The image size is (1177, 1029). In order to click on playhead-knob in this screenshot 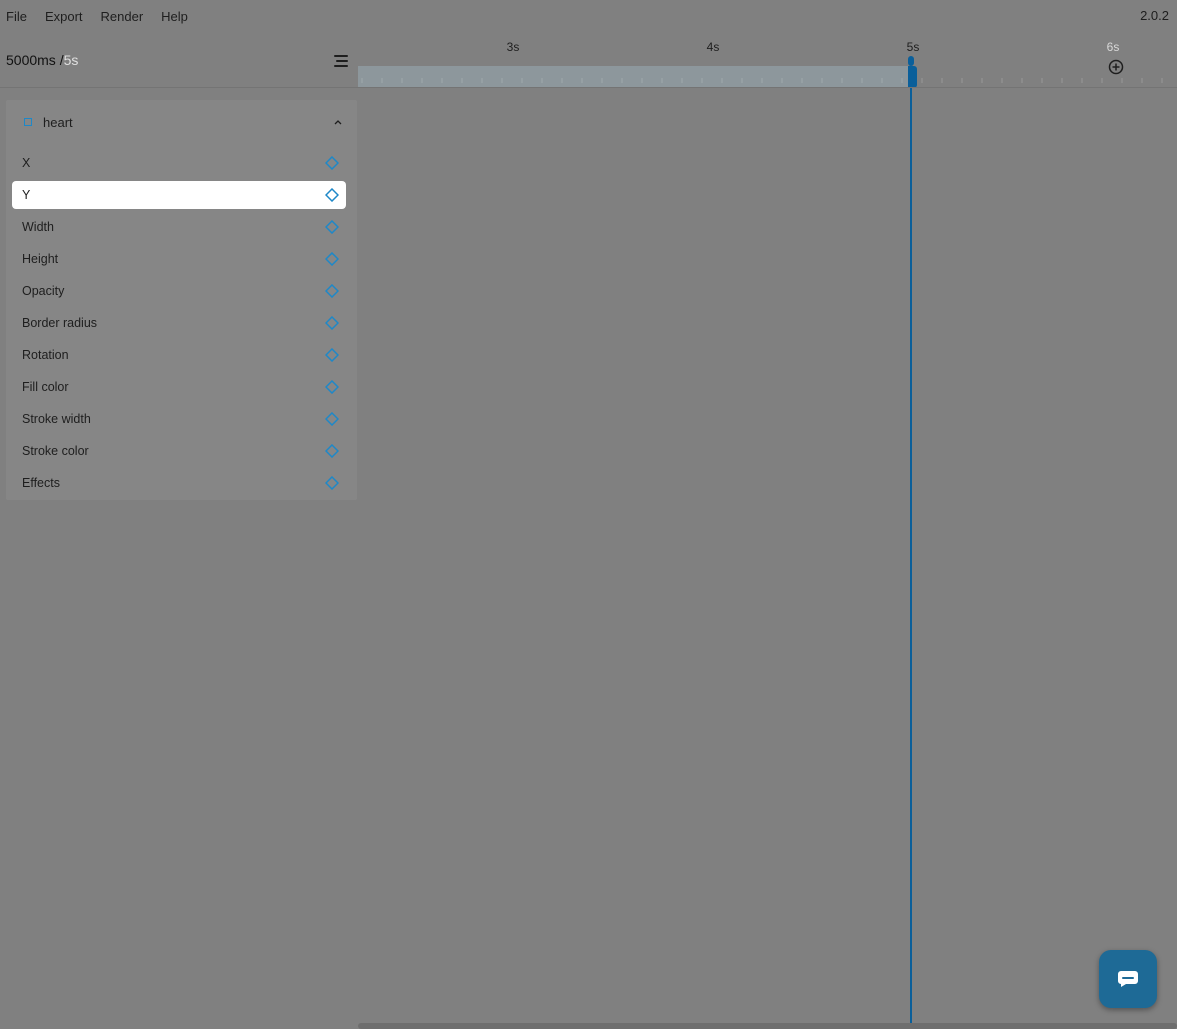, I will do `click(911, 61)`.